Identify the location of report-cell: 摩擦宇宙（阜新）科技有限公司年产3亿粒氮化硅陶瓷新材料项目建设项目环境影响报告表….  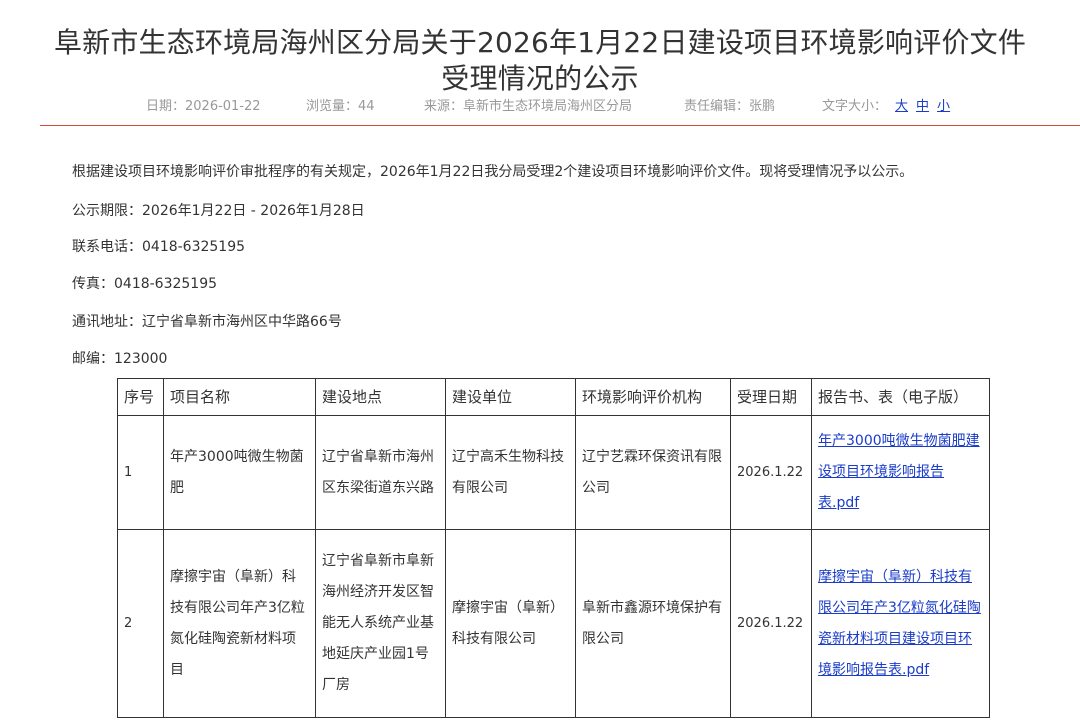
(900, 623).